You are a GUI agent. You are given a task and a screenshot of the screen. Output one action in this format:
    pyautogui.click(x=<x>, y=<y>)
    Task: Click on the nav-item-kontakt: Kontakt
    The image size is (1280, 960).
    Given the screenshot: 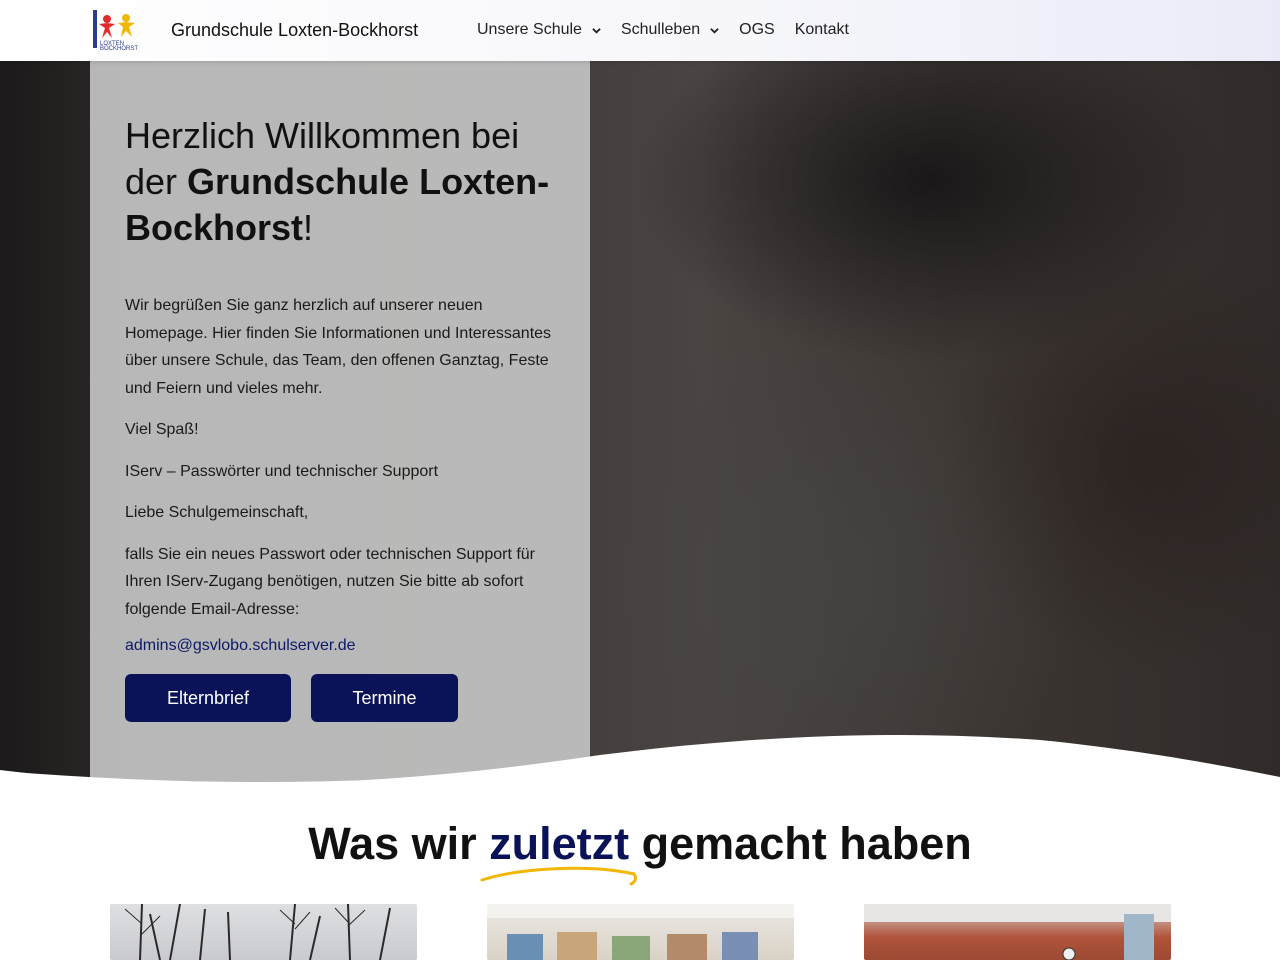 What is the action you would take?
    pyautogui.click(x=822, y=30)
    